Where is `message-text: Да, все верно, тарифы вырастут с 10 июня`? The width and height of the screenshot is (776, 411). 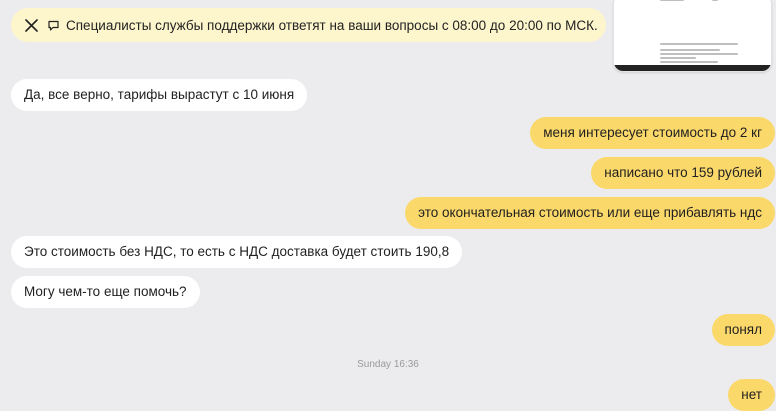 message-text: Да, все верно, тарифы вырастут с 10 июня is located at coordinates (159, 94).